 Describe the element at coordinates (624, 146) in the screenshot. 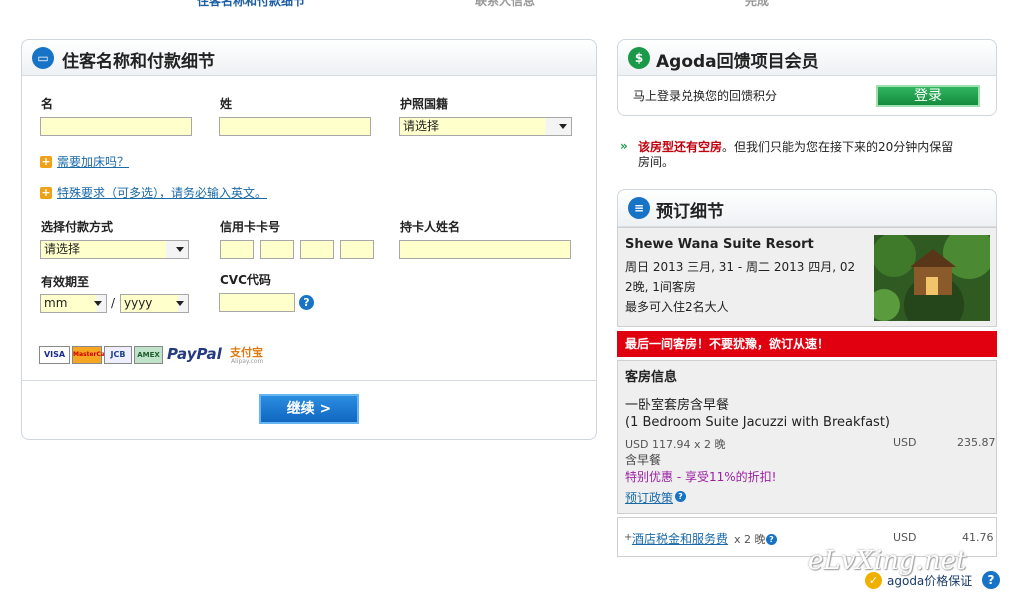

I see `double-chevron-icon: »` at that location.